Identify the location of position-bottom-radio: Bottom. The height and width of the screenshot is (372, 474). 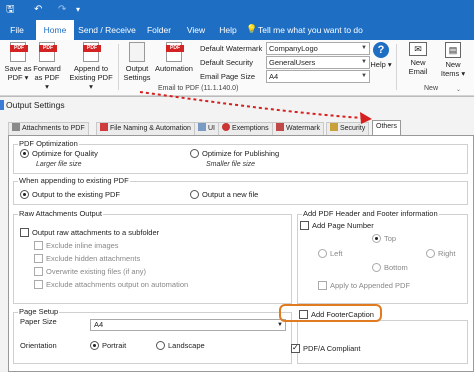
(390, 268).